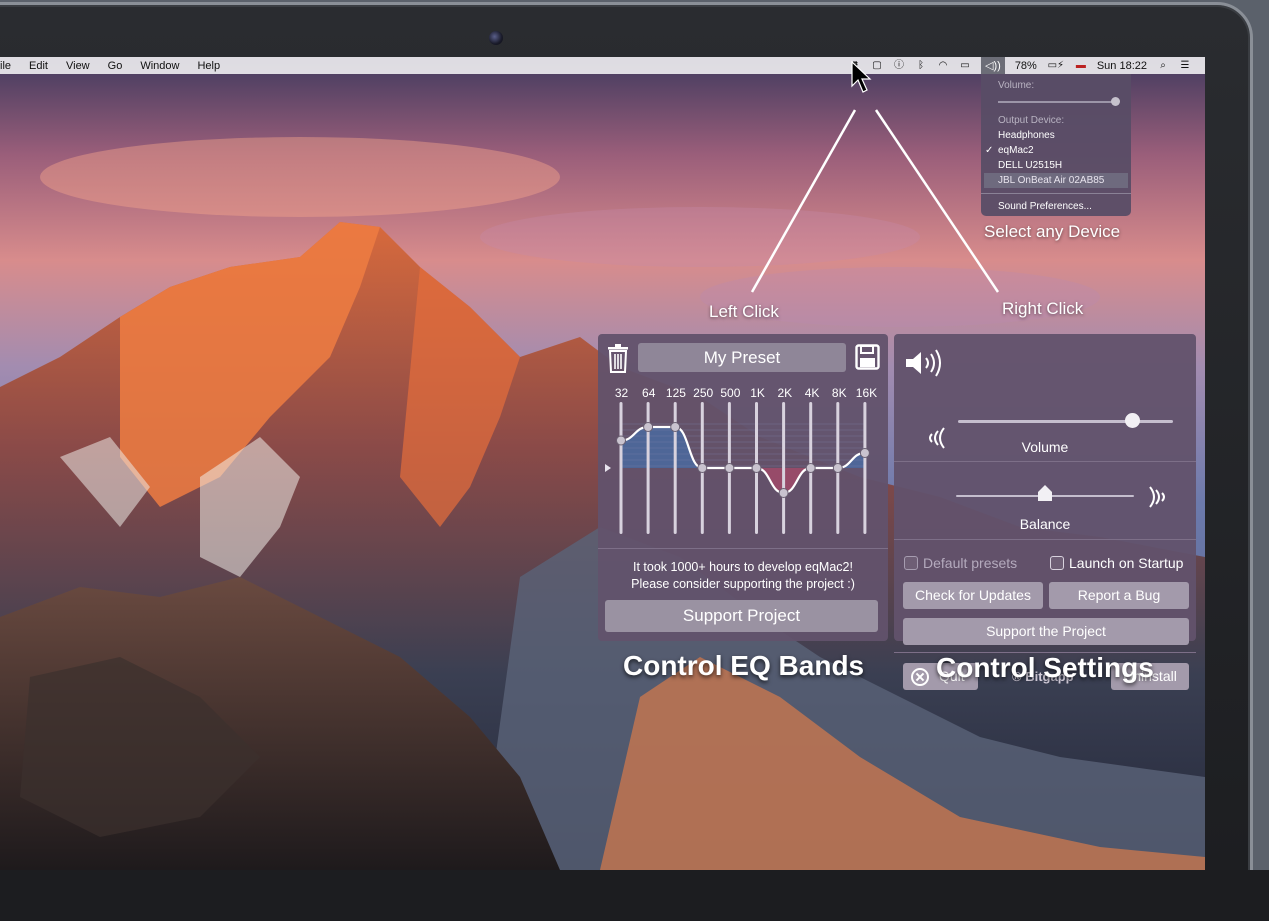  I want to click on freq-label: 1K, so click(757, 393).